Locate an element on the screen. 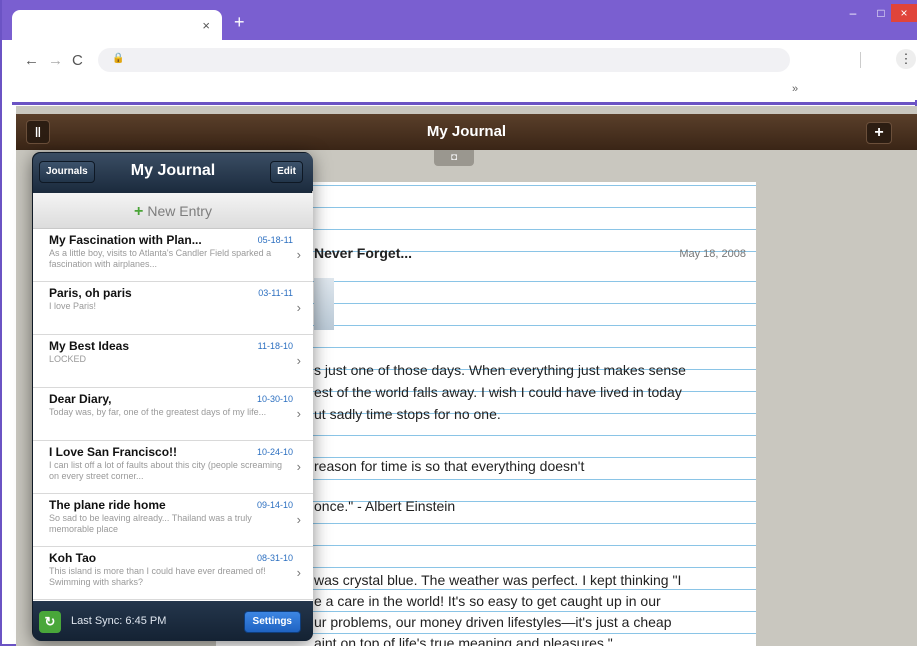 The height and width of the screenshot is (646, 917). settings-button: Settings is located at coordinates (272, 622).